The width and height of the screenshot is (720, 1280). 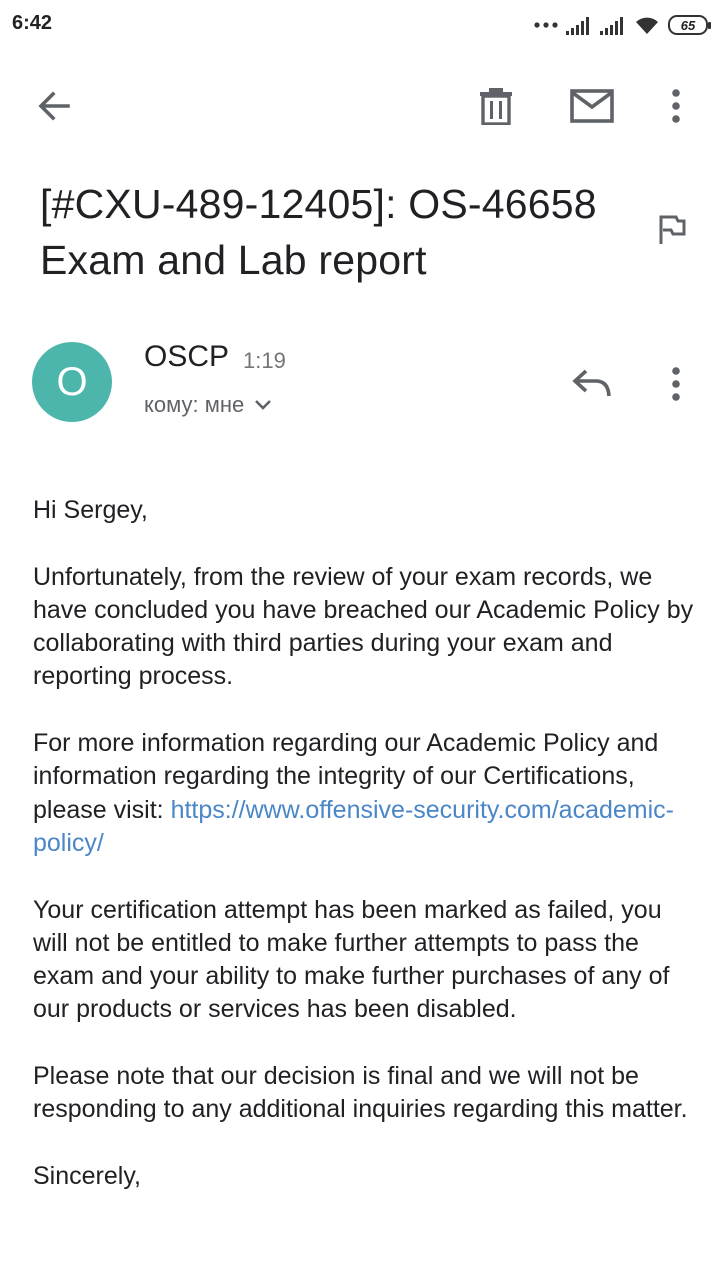 I want to click on status-icons: 65, so click(x=622, y=25).